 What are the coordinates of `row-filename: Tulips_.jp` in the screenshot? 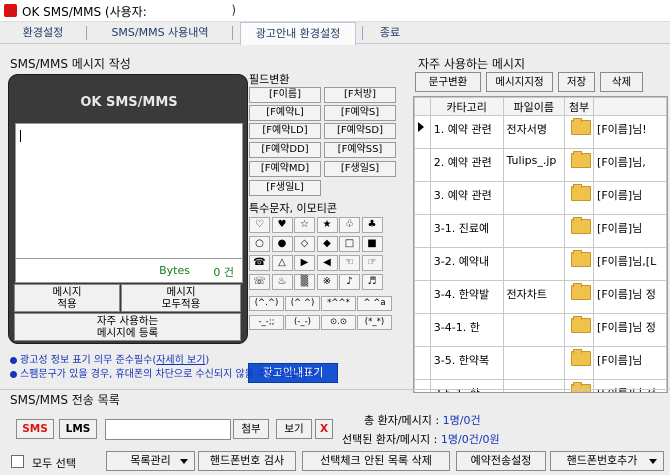 It's located at (533, 165).